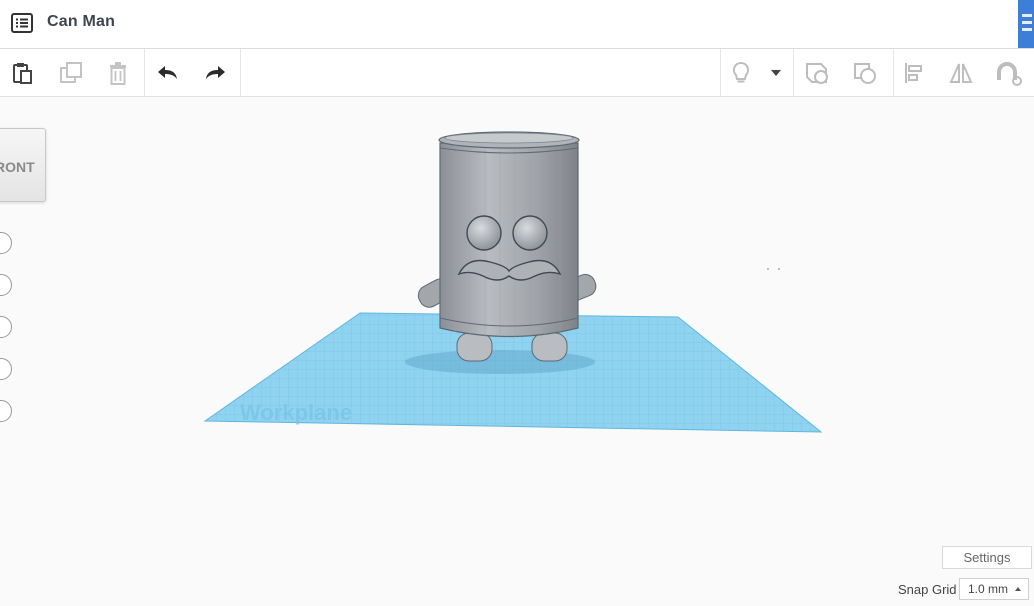 This screenshot has height=606, width=1034. What do you see at coordinates (927, 589) in the screenshot?
I see `snap-grid-label: Snap Grid` at bounding box center [927, 589].